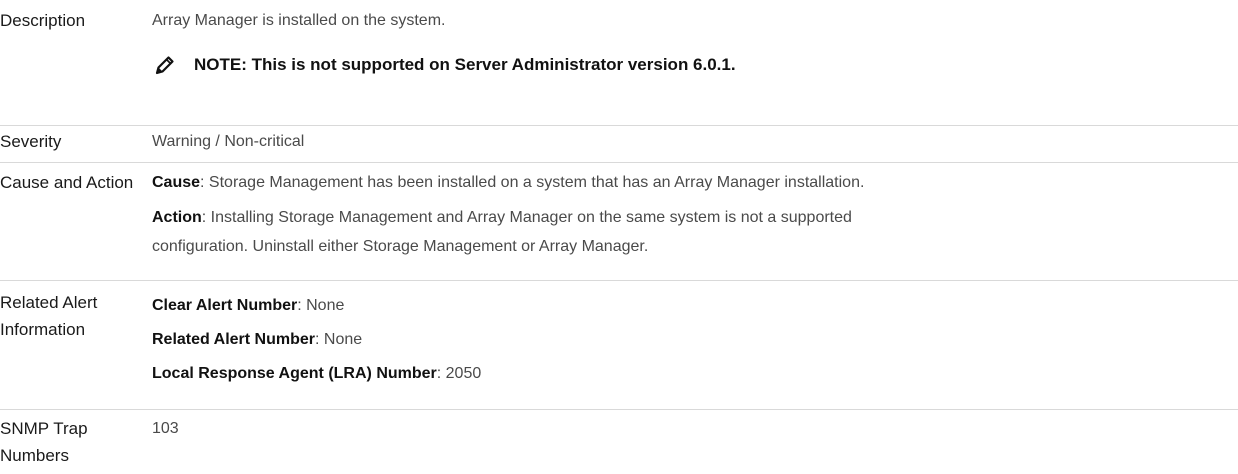 This screenshot has width=1238, height=474. Describe the element at coordinates (70, 442) in the screenshot. I see `label-snmp: SNMP Trap Numbers` at that location.